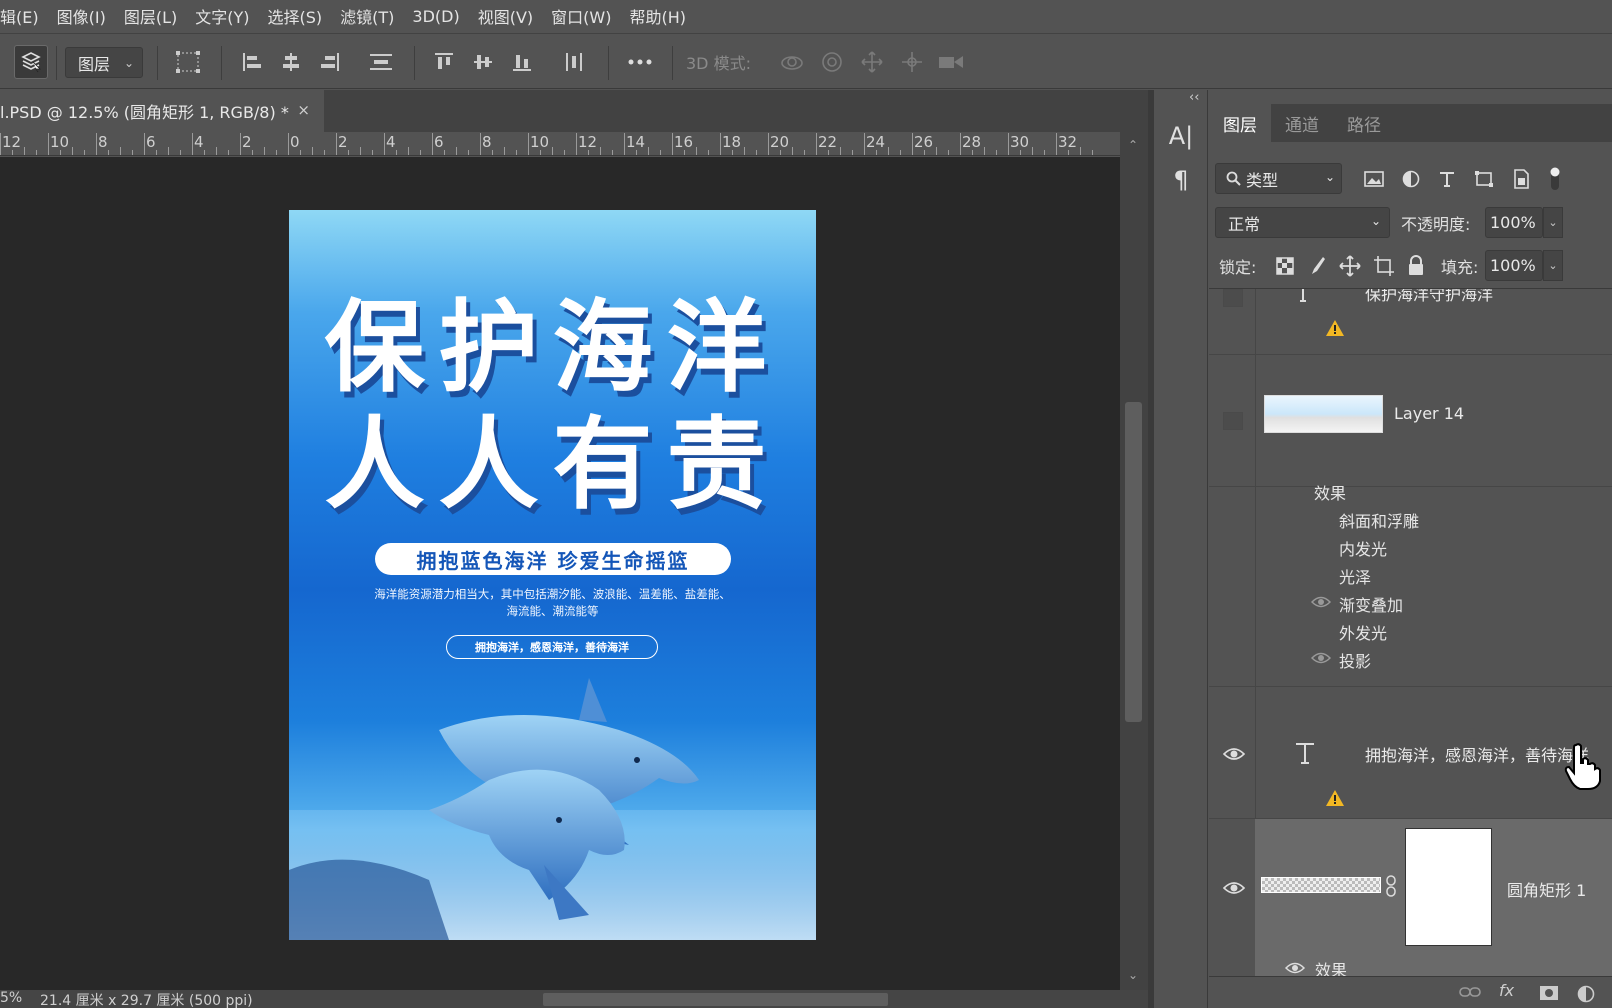  Describe the element at coordinates (1363, 632) in the screenshot. I see `effect-outer-glow: 外发光` at that location.